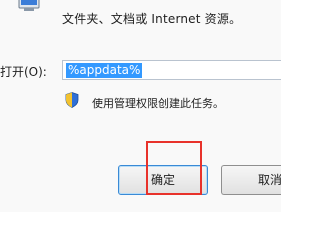 Image resolution: width=320 pixels, height=240 pixels. Describe the element at coordinates (160, 226) in the screenshot. I see `bottom-edge-background` at that location.